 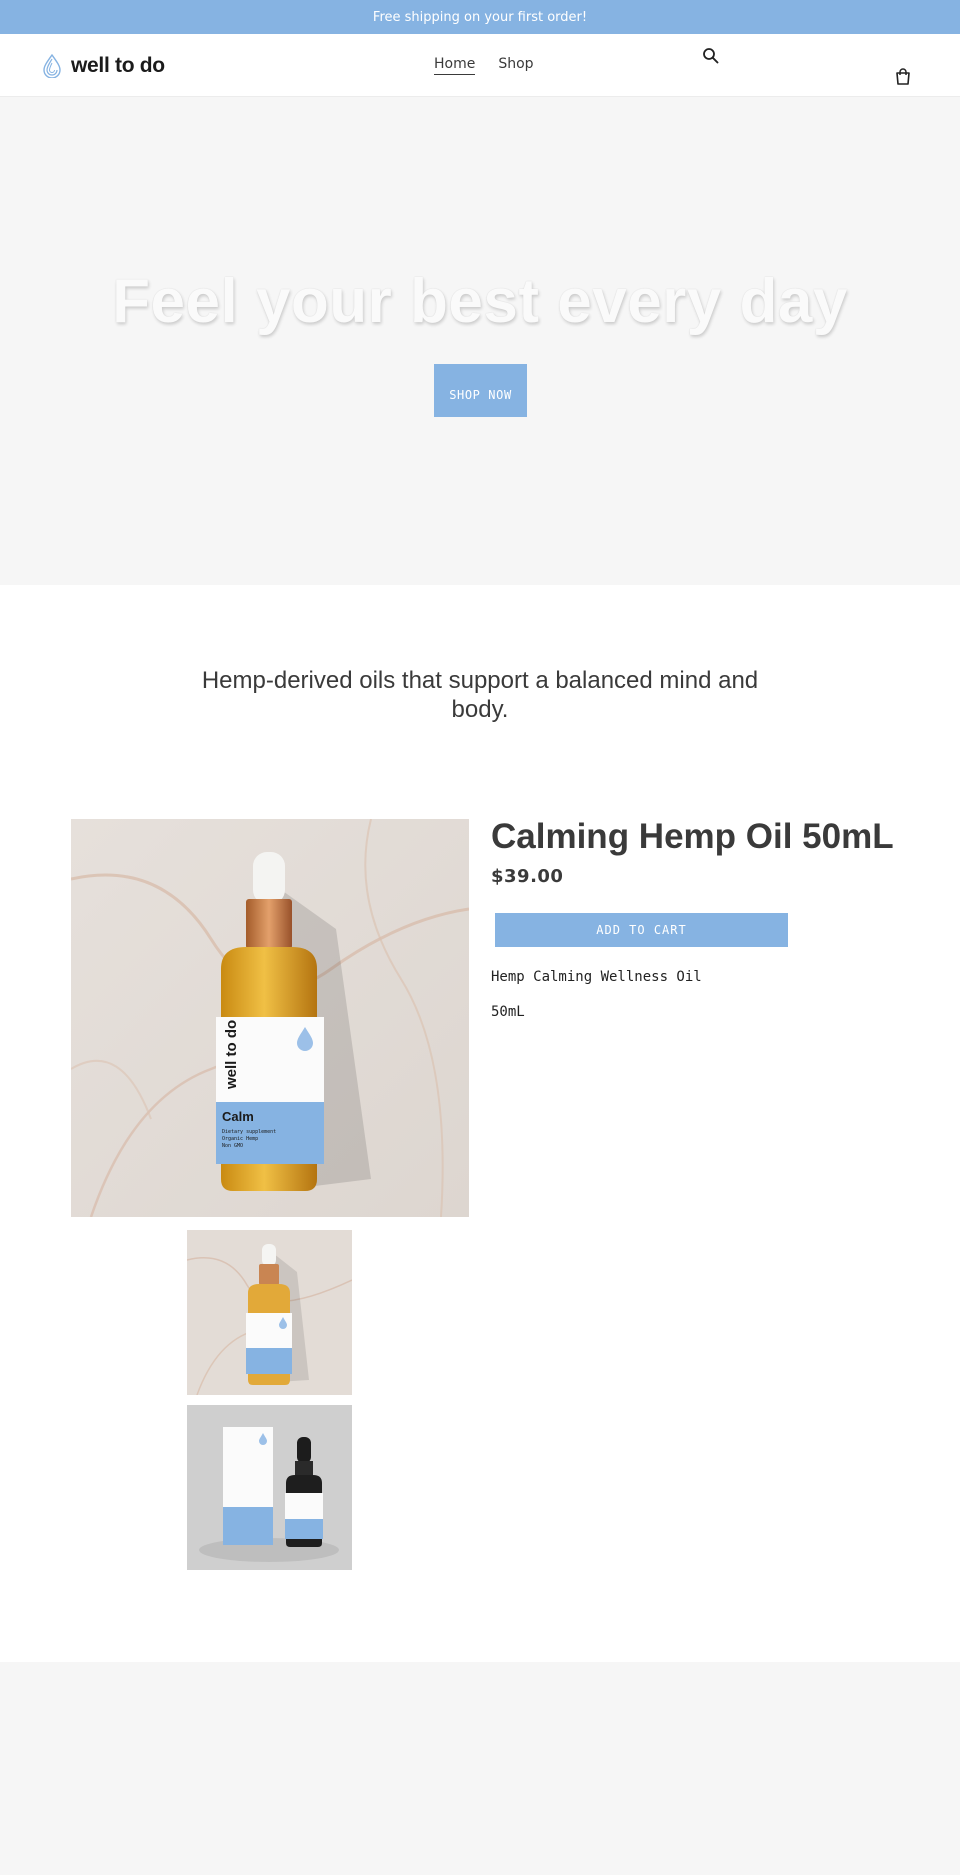 I want to click on cart-icon, so click(x=903, y=76).